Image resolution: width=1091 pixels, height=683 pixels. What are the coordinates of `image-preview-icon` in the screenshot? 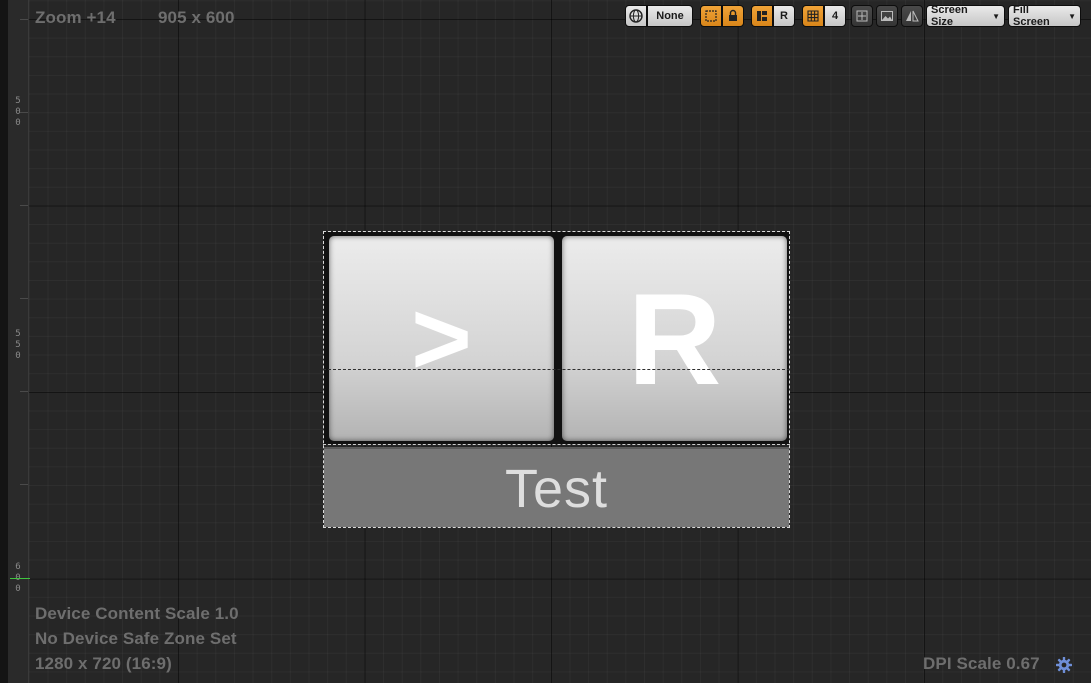 It's located at (887, 16).